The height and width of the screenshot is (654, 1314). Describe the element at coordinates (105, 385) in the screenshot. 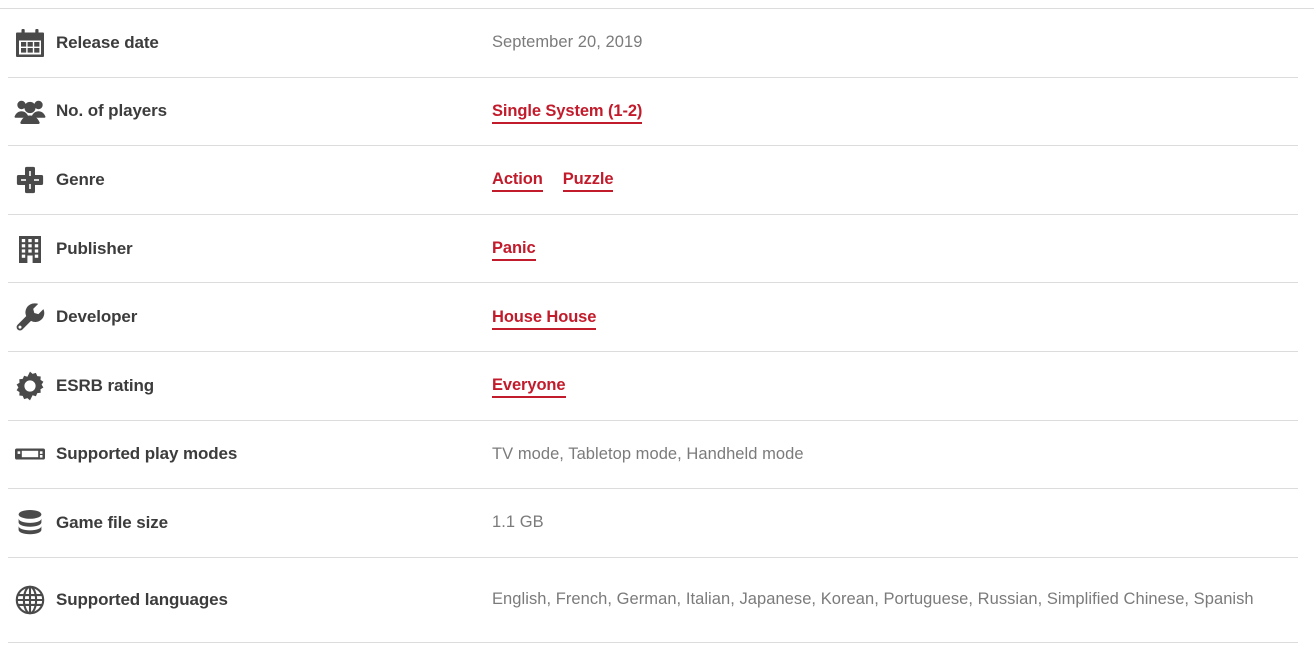

I see `spec-label: ESRB rating` at that location.